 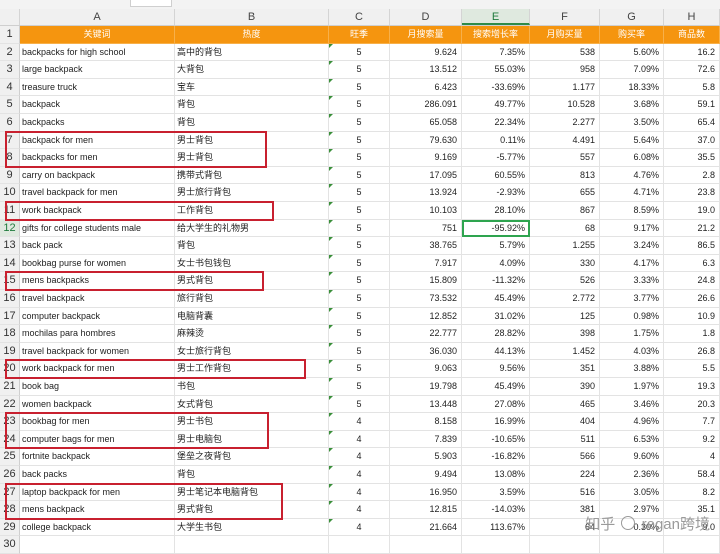 What do you see at coordinates (632, 439) in the screenshot?
I see `table-cell: 6.53%` at bounding box center [632, 439].